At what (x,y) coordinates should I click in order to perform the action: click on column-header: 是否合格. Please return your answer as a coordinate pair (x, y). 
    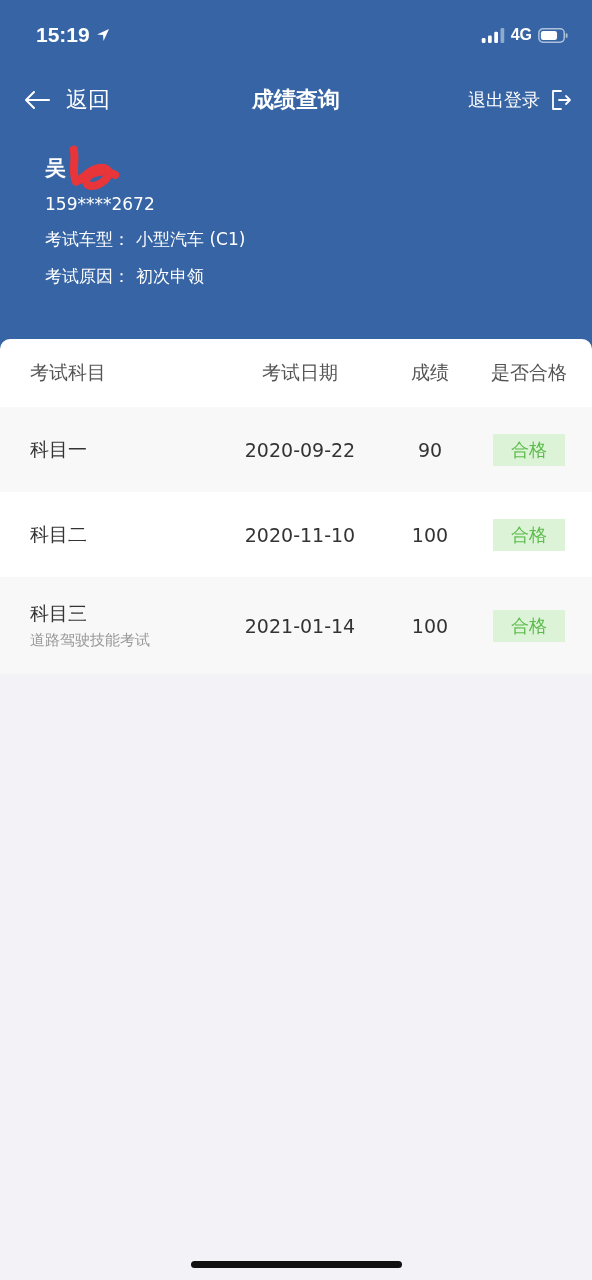
    Looking at the image, I should click on (528, 372).